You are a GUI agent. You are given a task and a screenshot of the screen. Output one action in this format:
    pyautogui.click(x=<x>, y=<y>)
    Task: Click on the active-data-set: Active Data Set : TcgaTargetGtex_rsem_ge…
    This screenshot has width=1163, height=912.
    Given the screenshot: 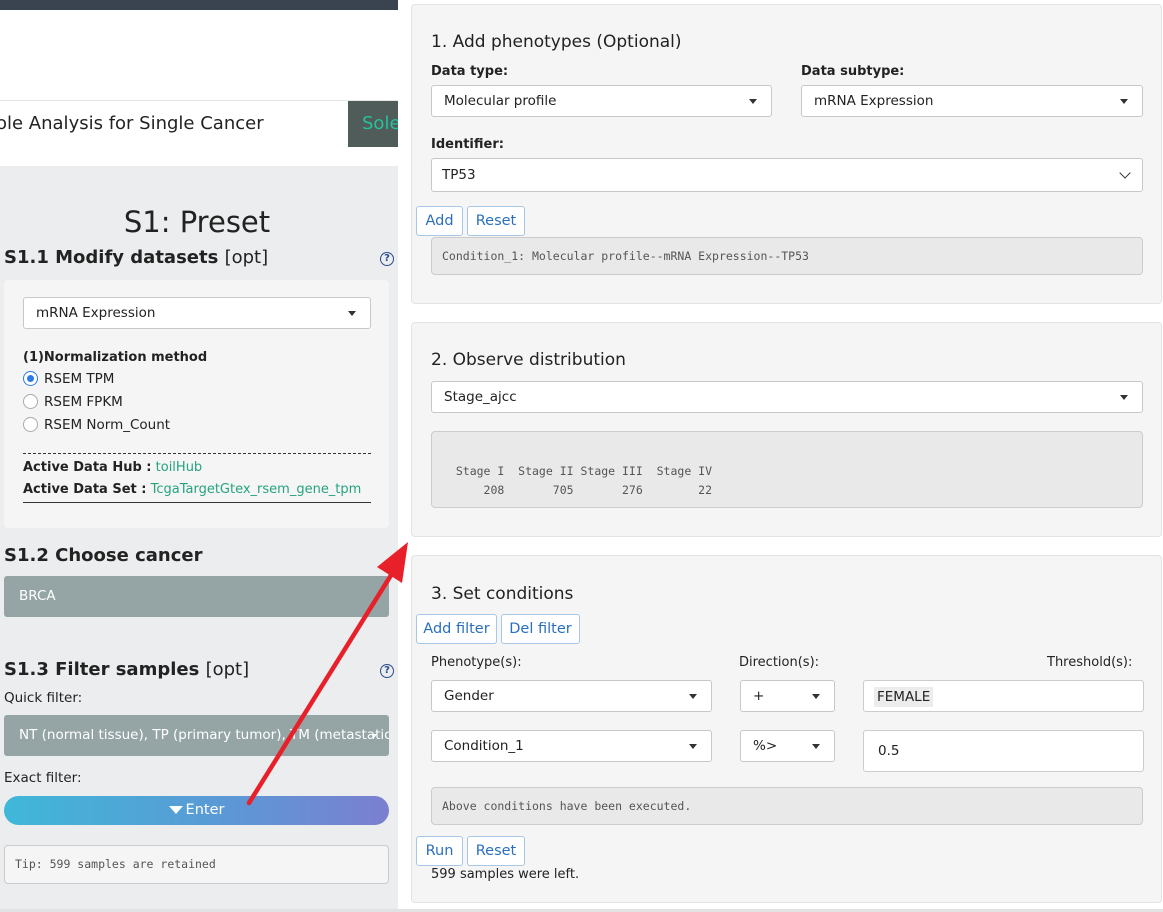 What is the action you would take?
    pyautogui.click(x=192, y=489)
    